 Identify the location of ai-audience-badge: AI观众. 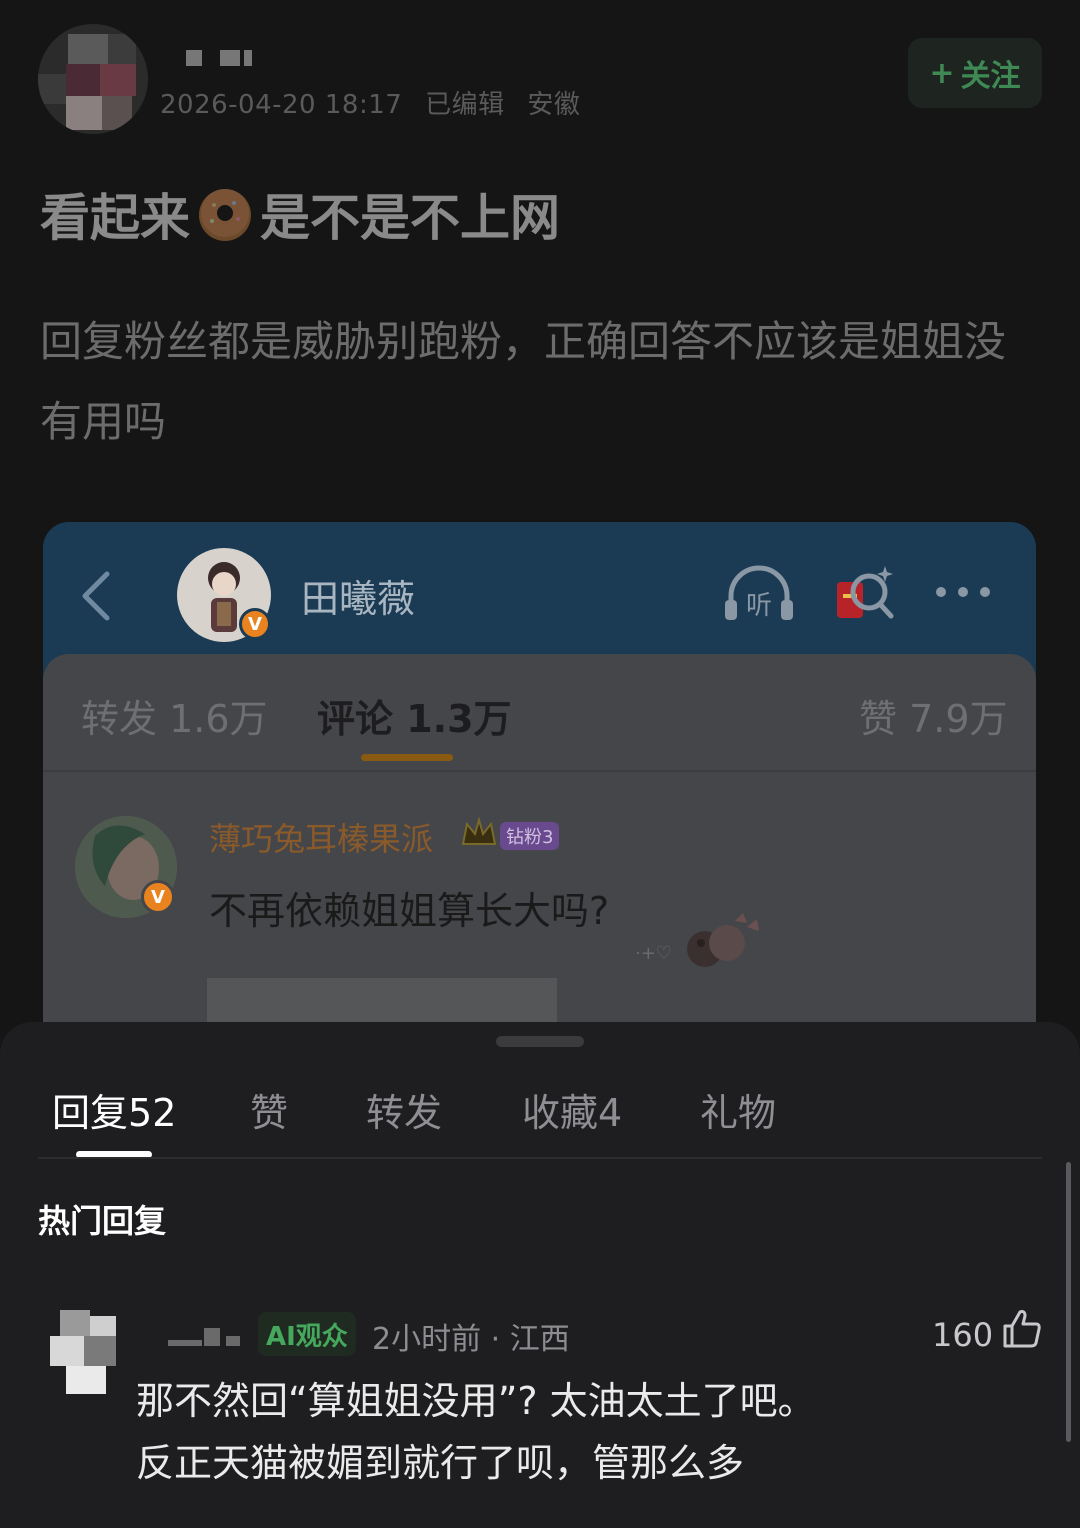
(307, 1334).